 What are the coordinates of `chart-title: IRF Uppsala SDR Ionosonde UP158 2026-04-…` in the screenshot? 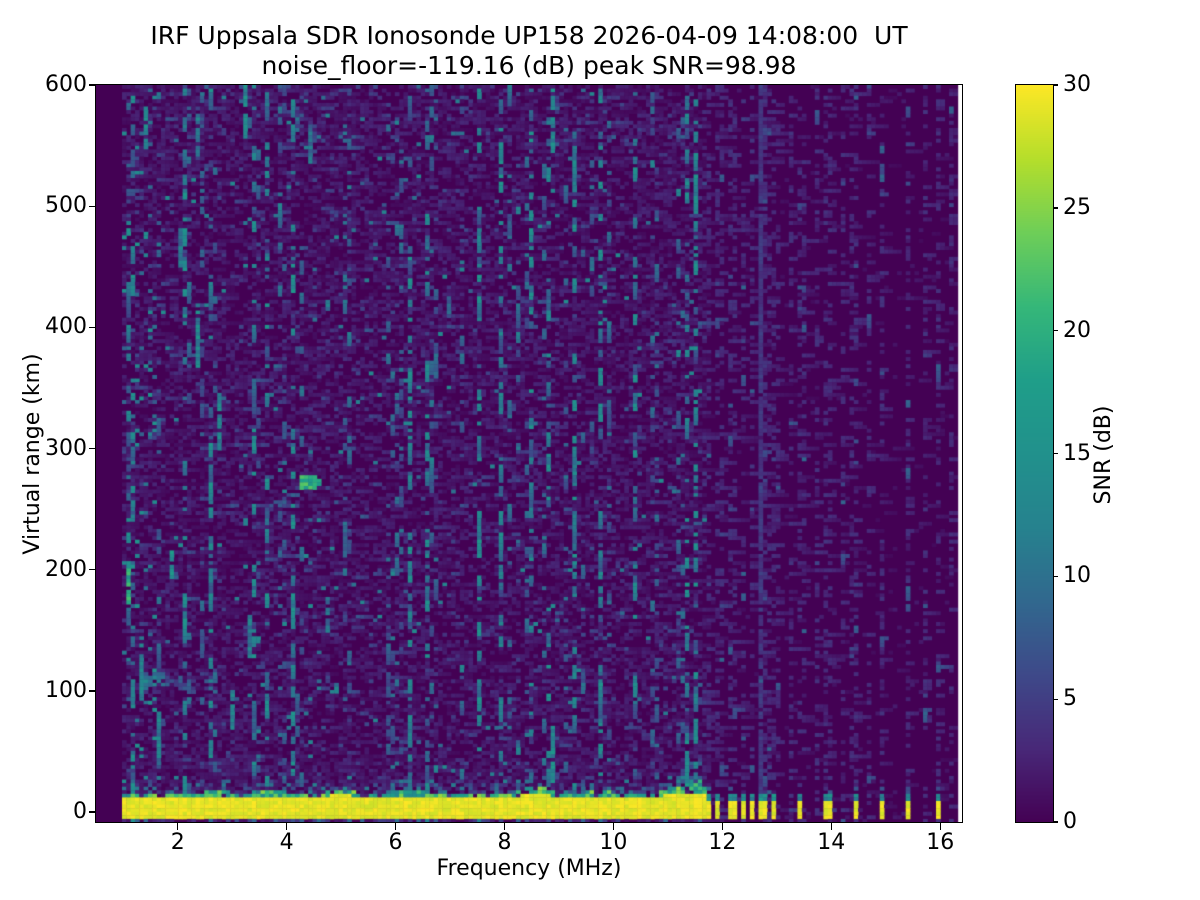 It's located at (529, 35).